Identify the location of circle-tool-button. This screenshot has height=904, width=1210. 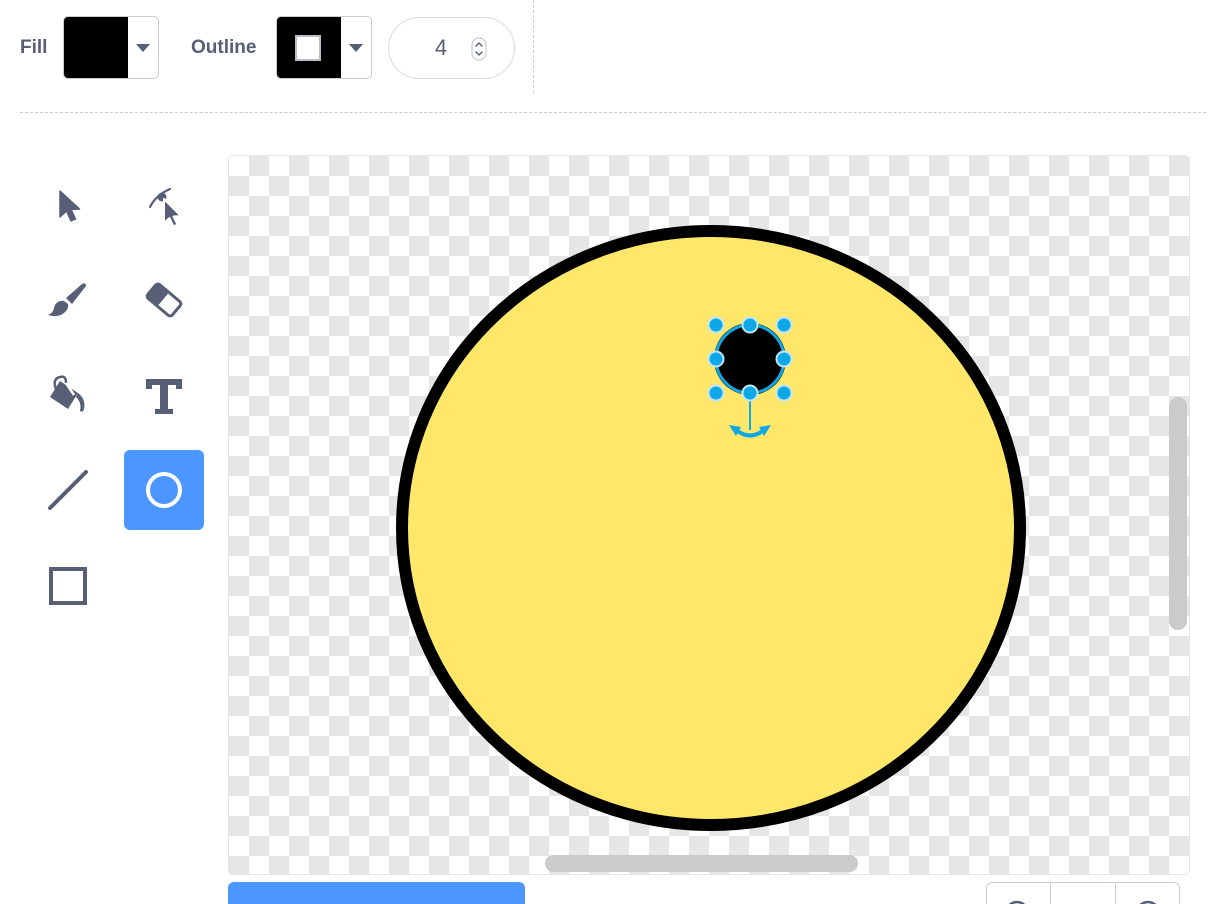
(164, 490).